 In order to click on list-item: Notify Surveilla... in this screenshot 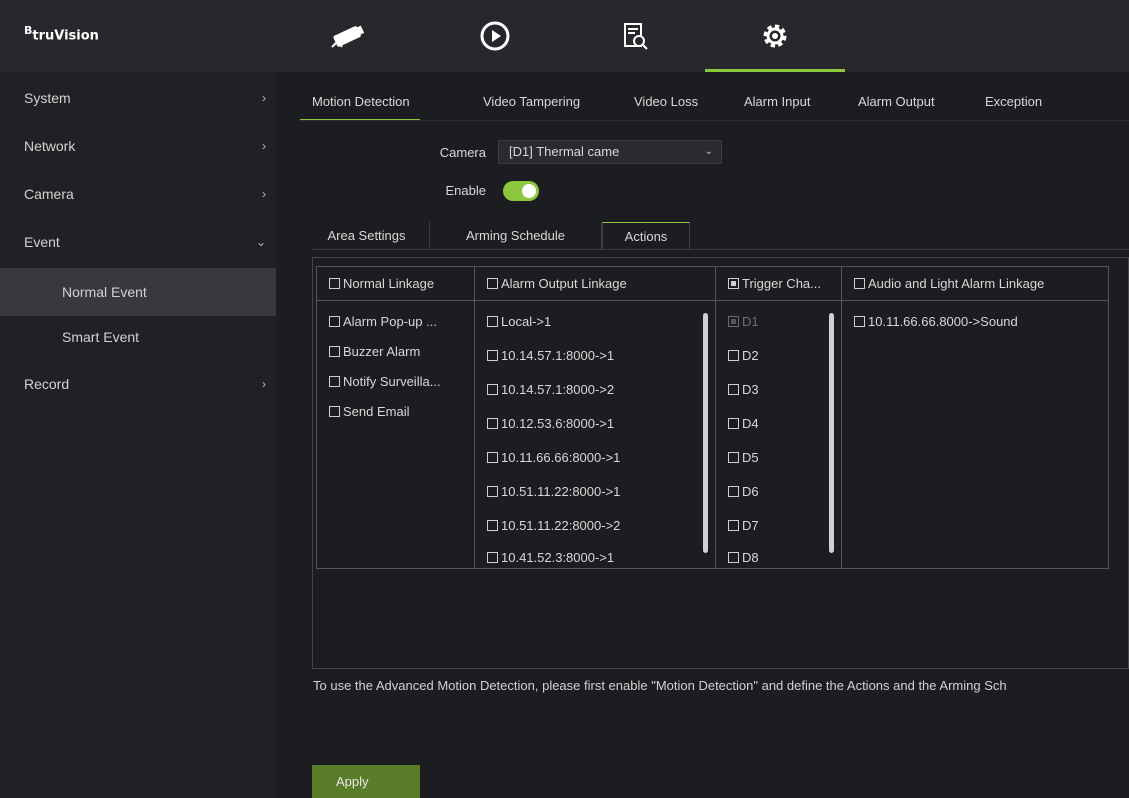, I will do `click(385, 382)`.